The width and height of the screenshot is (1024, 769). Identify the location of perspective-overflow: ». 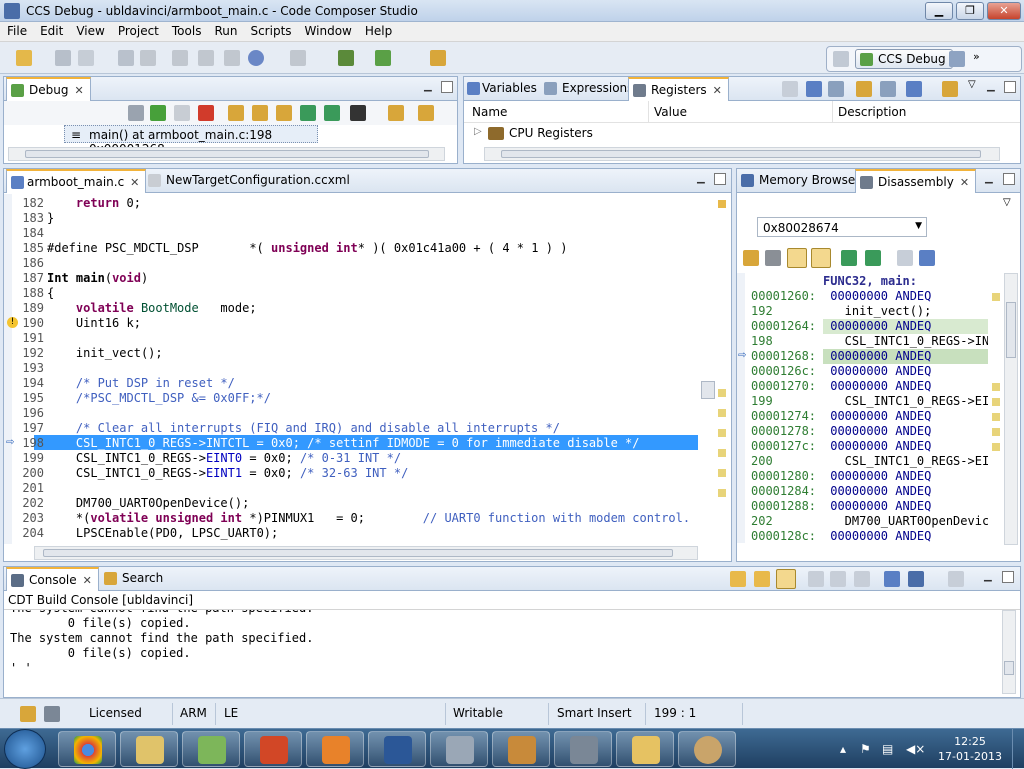
(976, 56).